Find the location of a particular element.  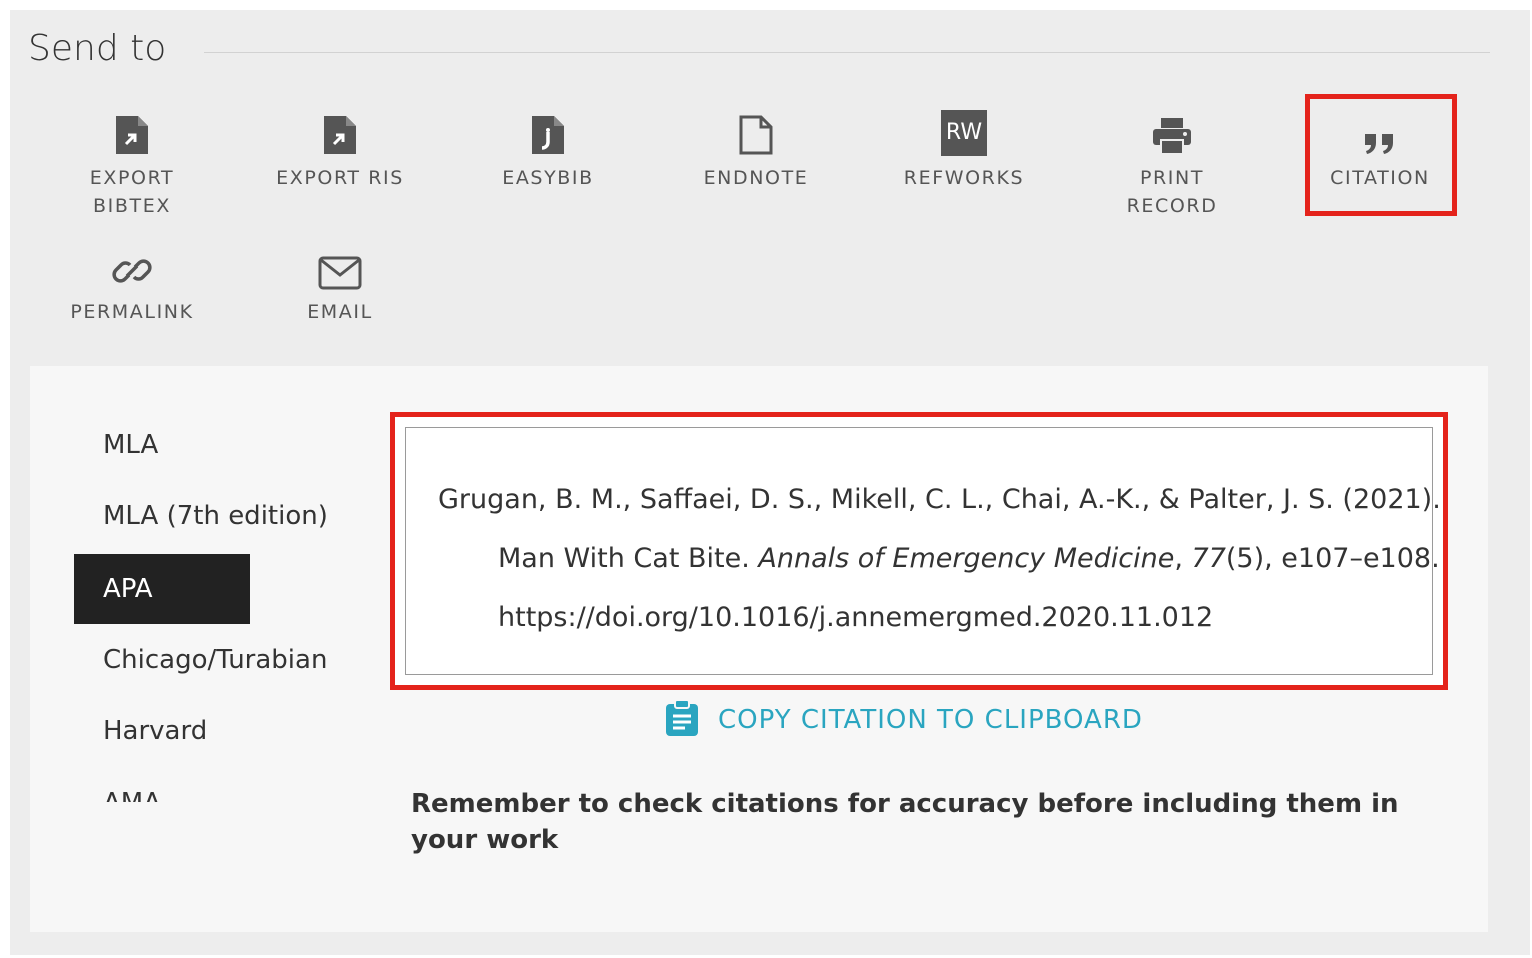

easybib-button: EASYBIB is located at coordinates (548, 151).